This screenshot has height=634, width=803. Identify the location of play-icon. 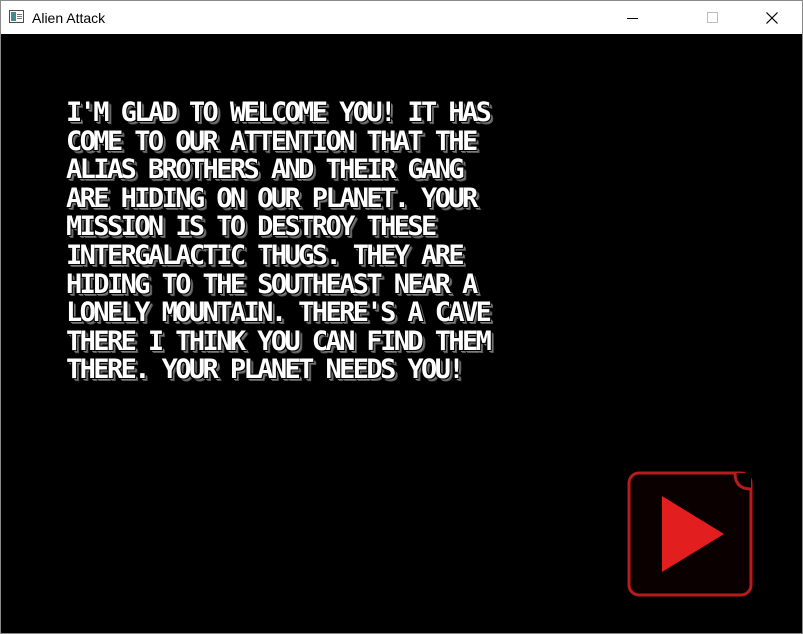
(690, 534).